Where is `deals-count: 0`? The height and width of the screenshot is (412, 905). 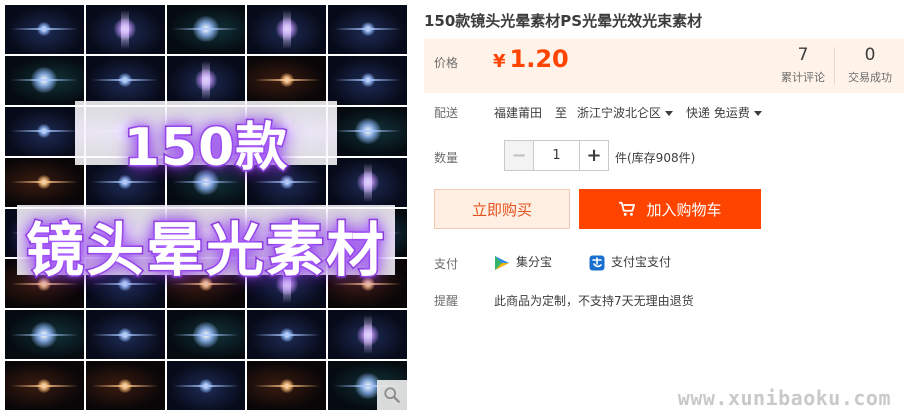 deals-count: 0 is located at coordinates (870, 55).